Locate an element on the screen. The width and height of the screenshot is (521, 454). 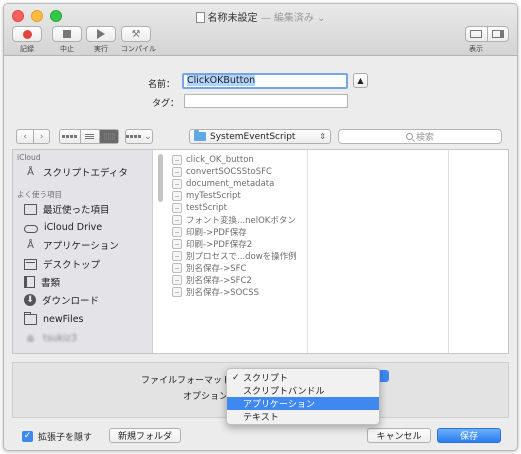
folder-icon is located at coordinates (200, 135).